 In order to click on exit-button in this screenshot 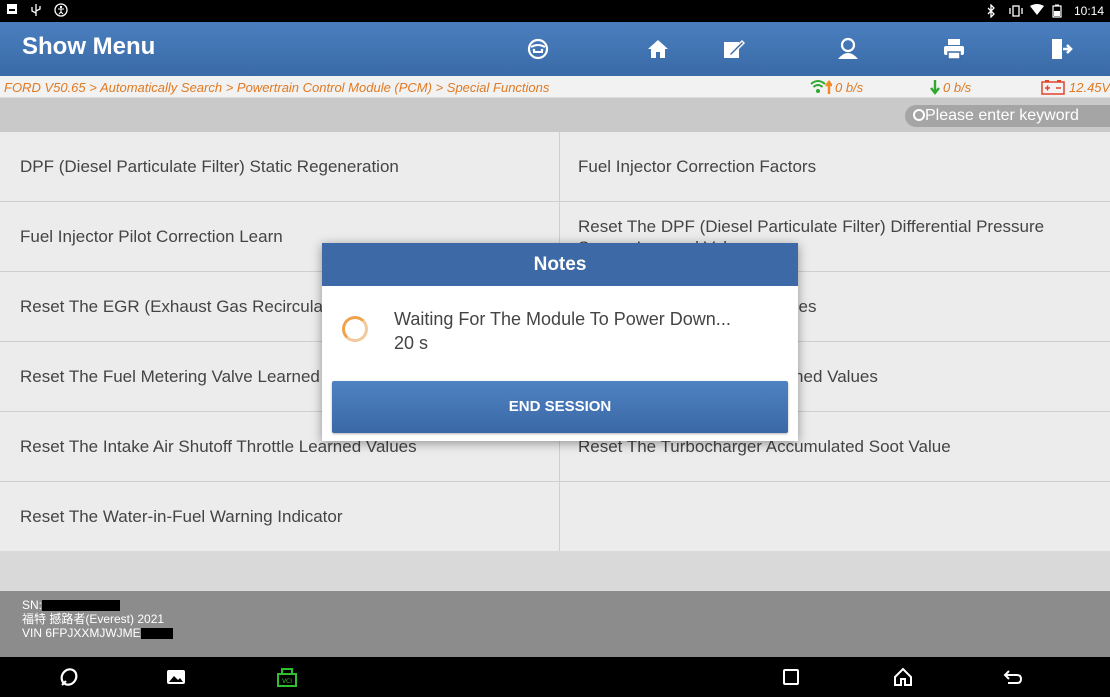, I will do `click(1060, 49)`.